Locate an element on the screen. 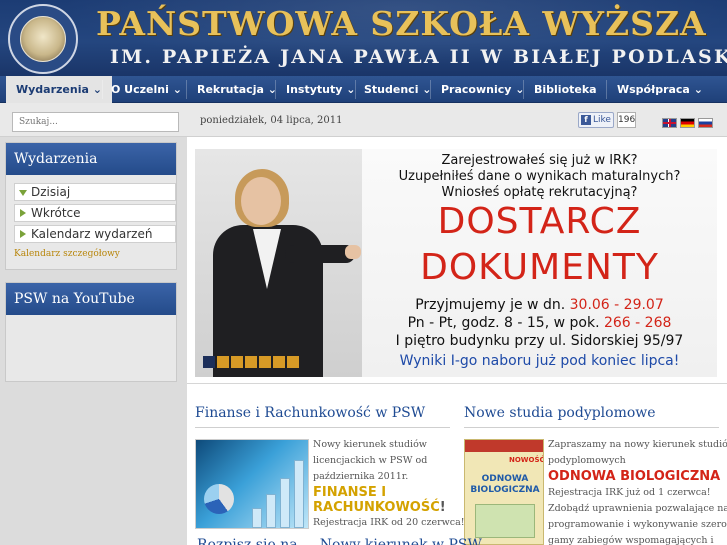 This screenshot has width=727, height=545. article-highlight: FINANSE I is located at coordinates (350, 492).